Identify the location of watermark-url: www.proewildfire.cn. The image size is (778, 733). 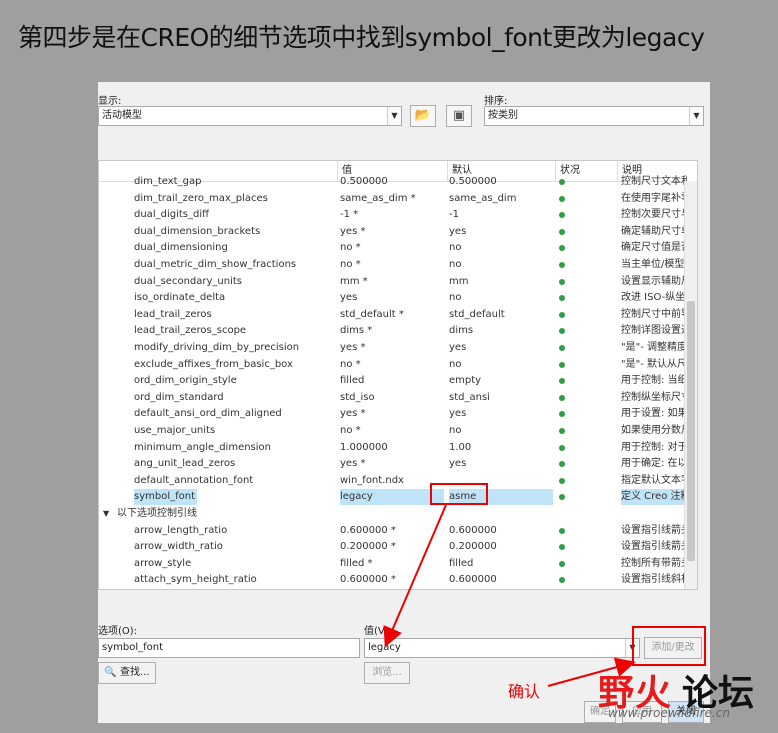
(669, 713).